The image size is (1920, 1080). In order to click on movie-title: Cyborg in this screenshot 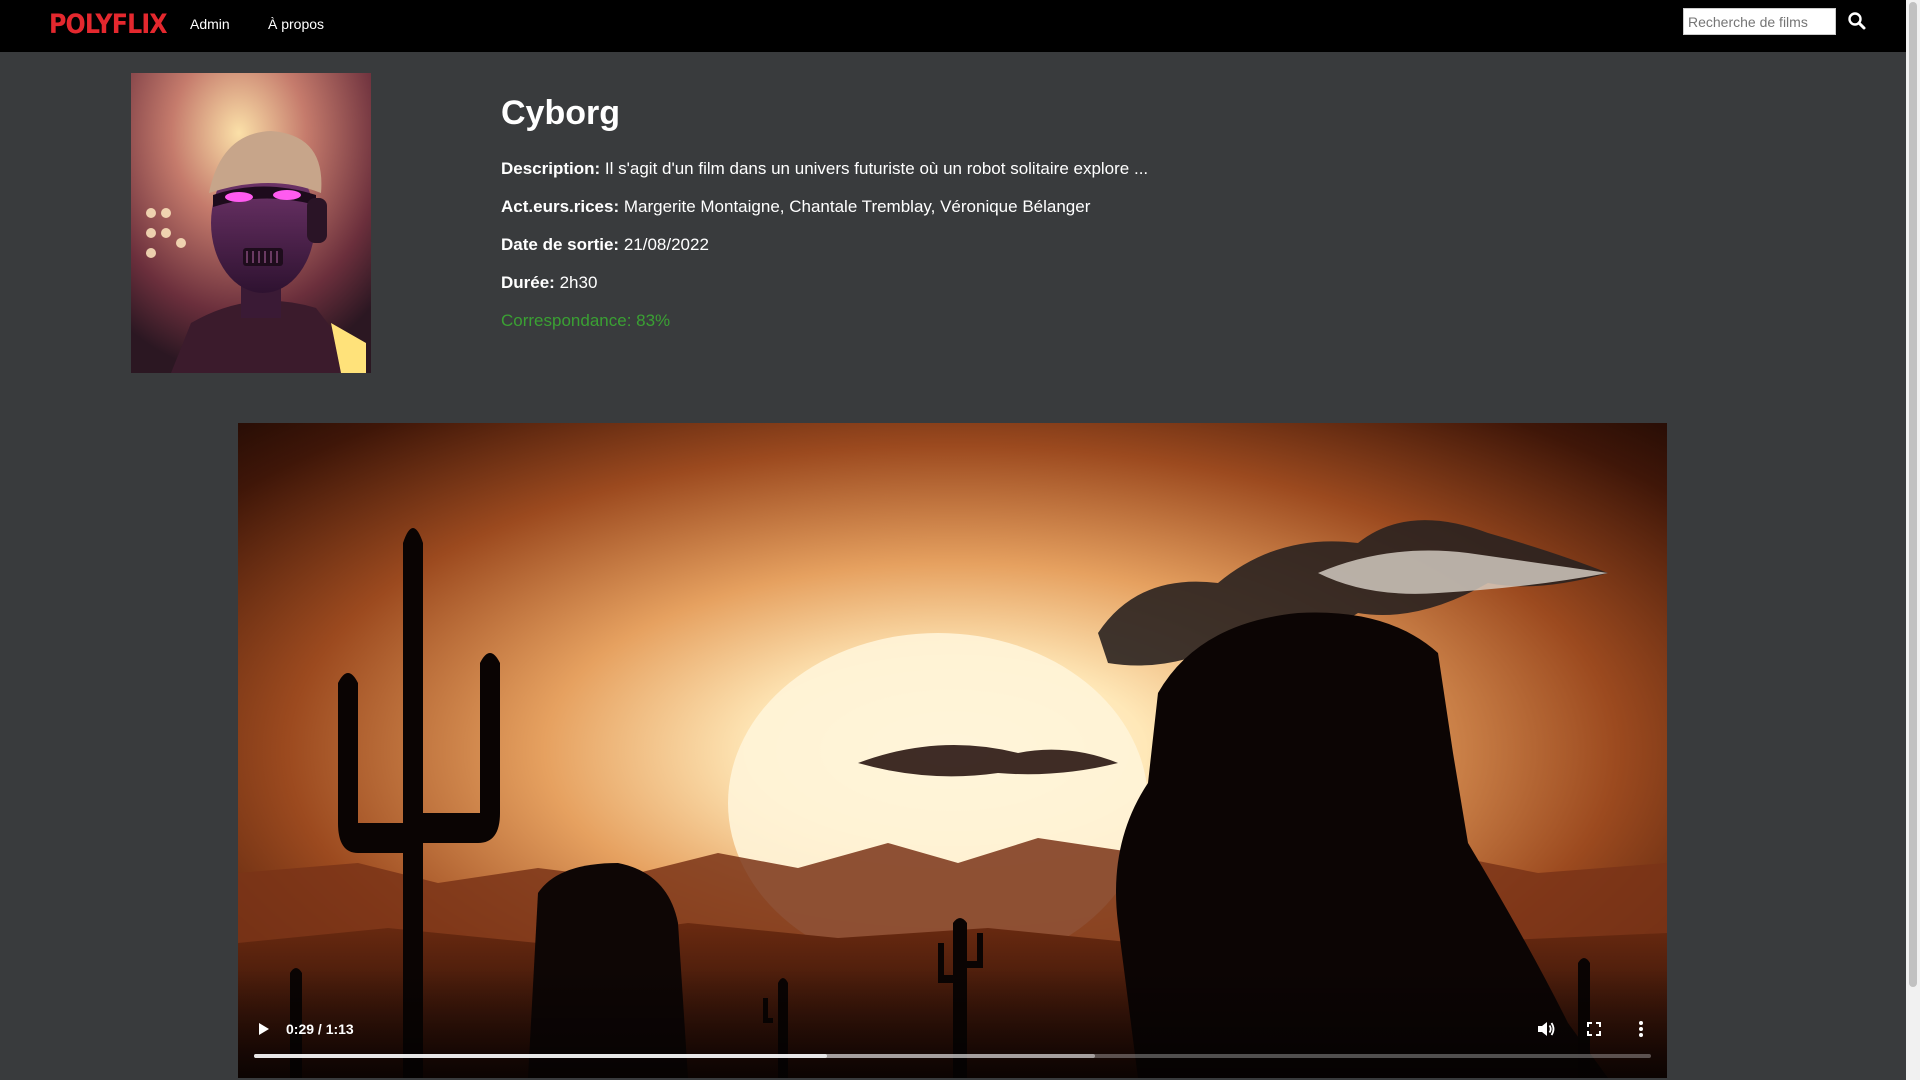, I will do `click(560, 113)`.